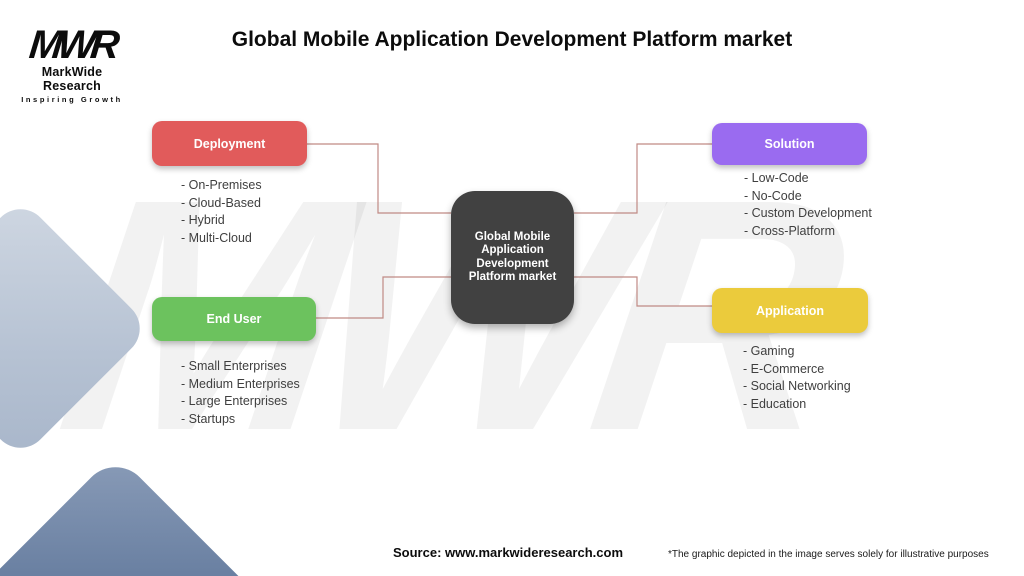  What do you see at coordinates (240, 383) in the screenshot?
I see `list-item: - Medium Enterprises` at bounding box center [240, 383].